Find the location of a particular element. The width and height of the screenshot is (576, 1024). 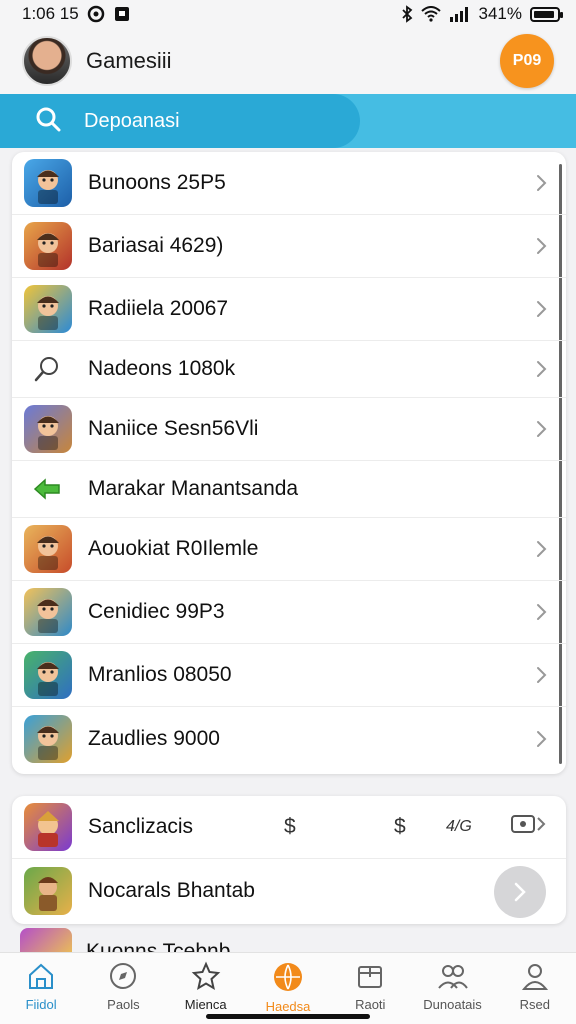

list-item-label: Marakar Manantsanda is located at coordinates (193, 488).